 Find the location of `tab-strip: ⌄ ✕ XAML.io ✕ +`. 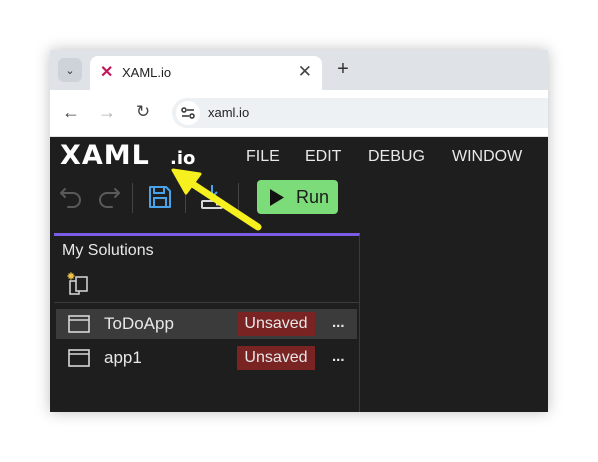

tab-strip: ⌄ ✕ XAML.io ✕ + is located at coordinates (299, 70).